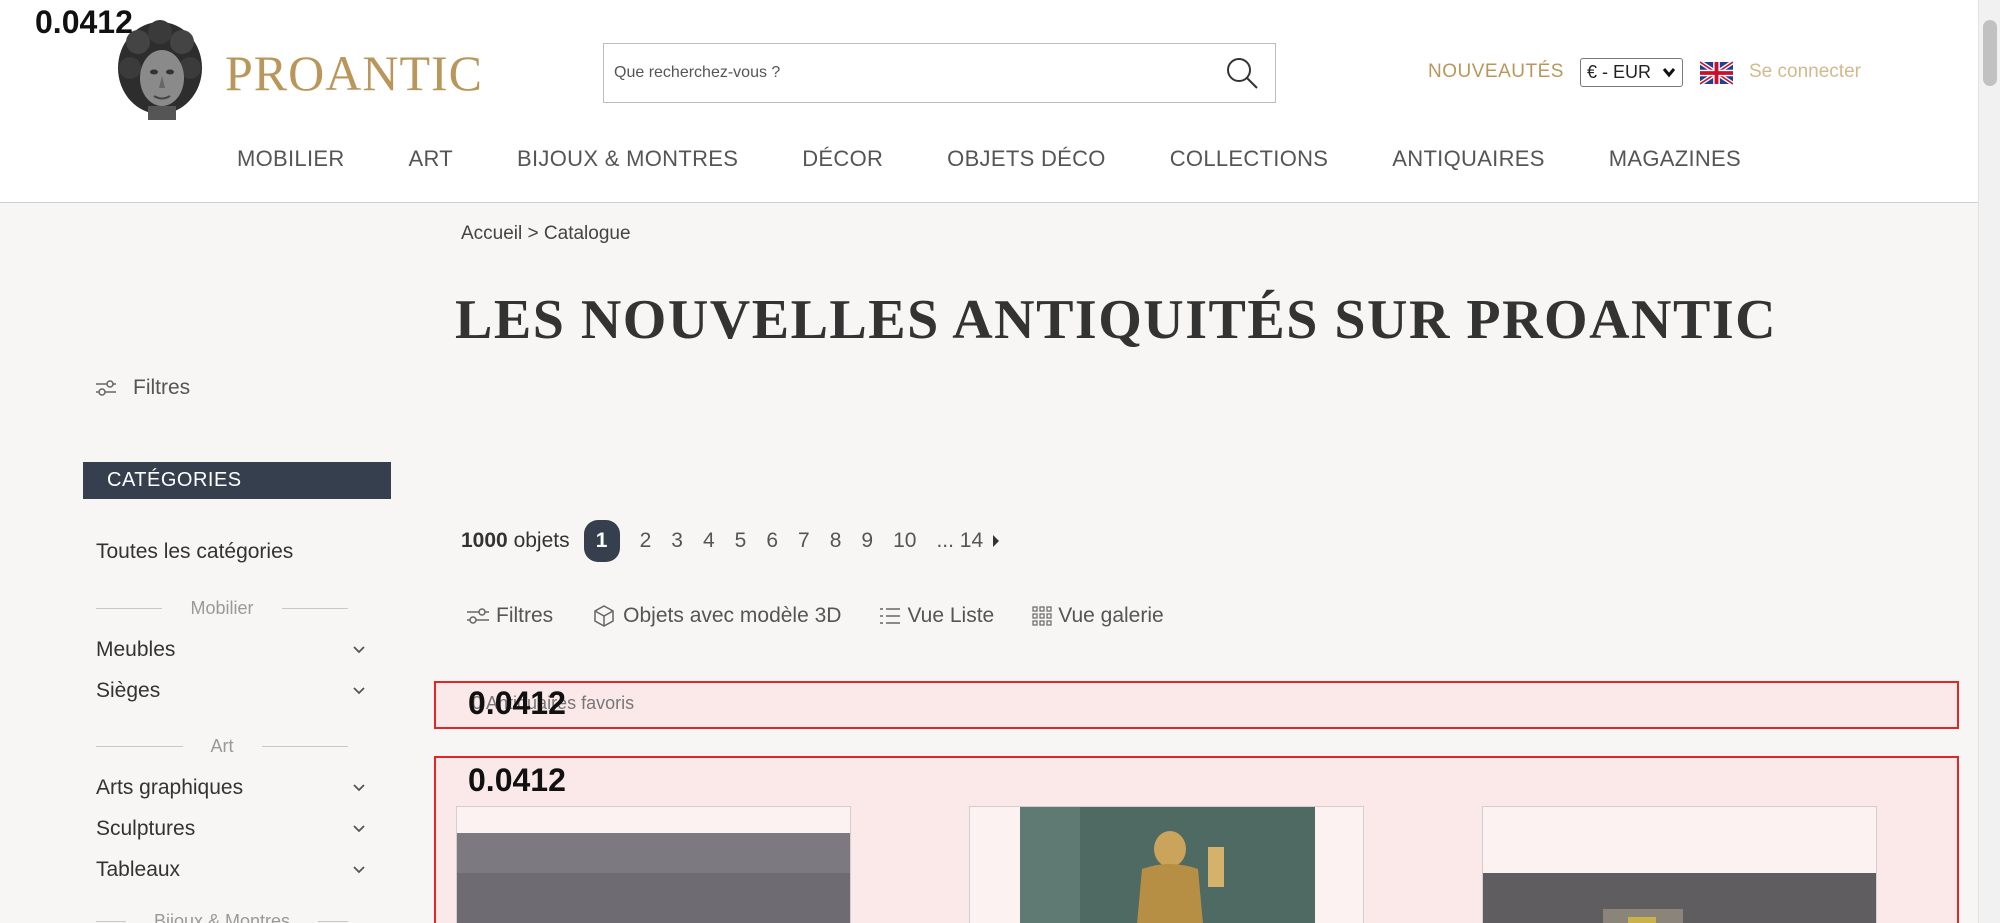  What do you see at coordinates (146, 828) in the screenshot?
I see `sidebar-item-label: Sculptures` at bounding box center [146, 828].